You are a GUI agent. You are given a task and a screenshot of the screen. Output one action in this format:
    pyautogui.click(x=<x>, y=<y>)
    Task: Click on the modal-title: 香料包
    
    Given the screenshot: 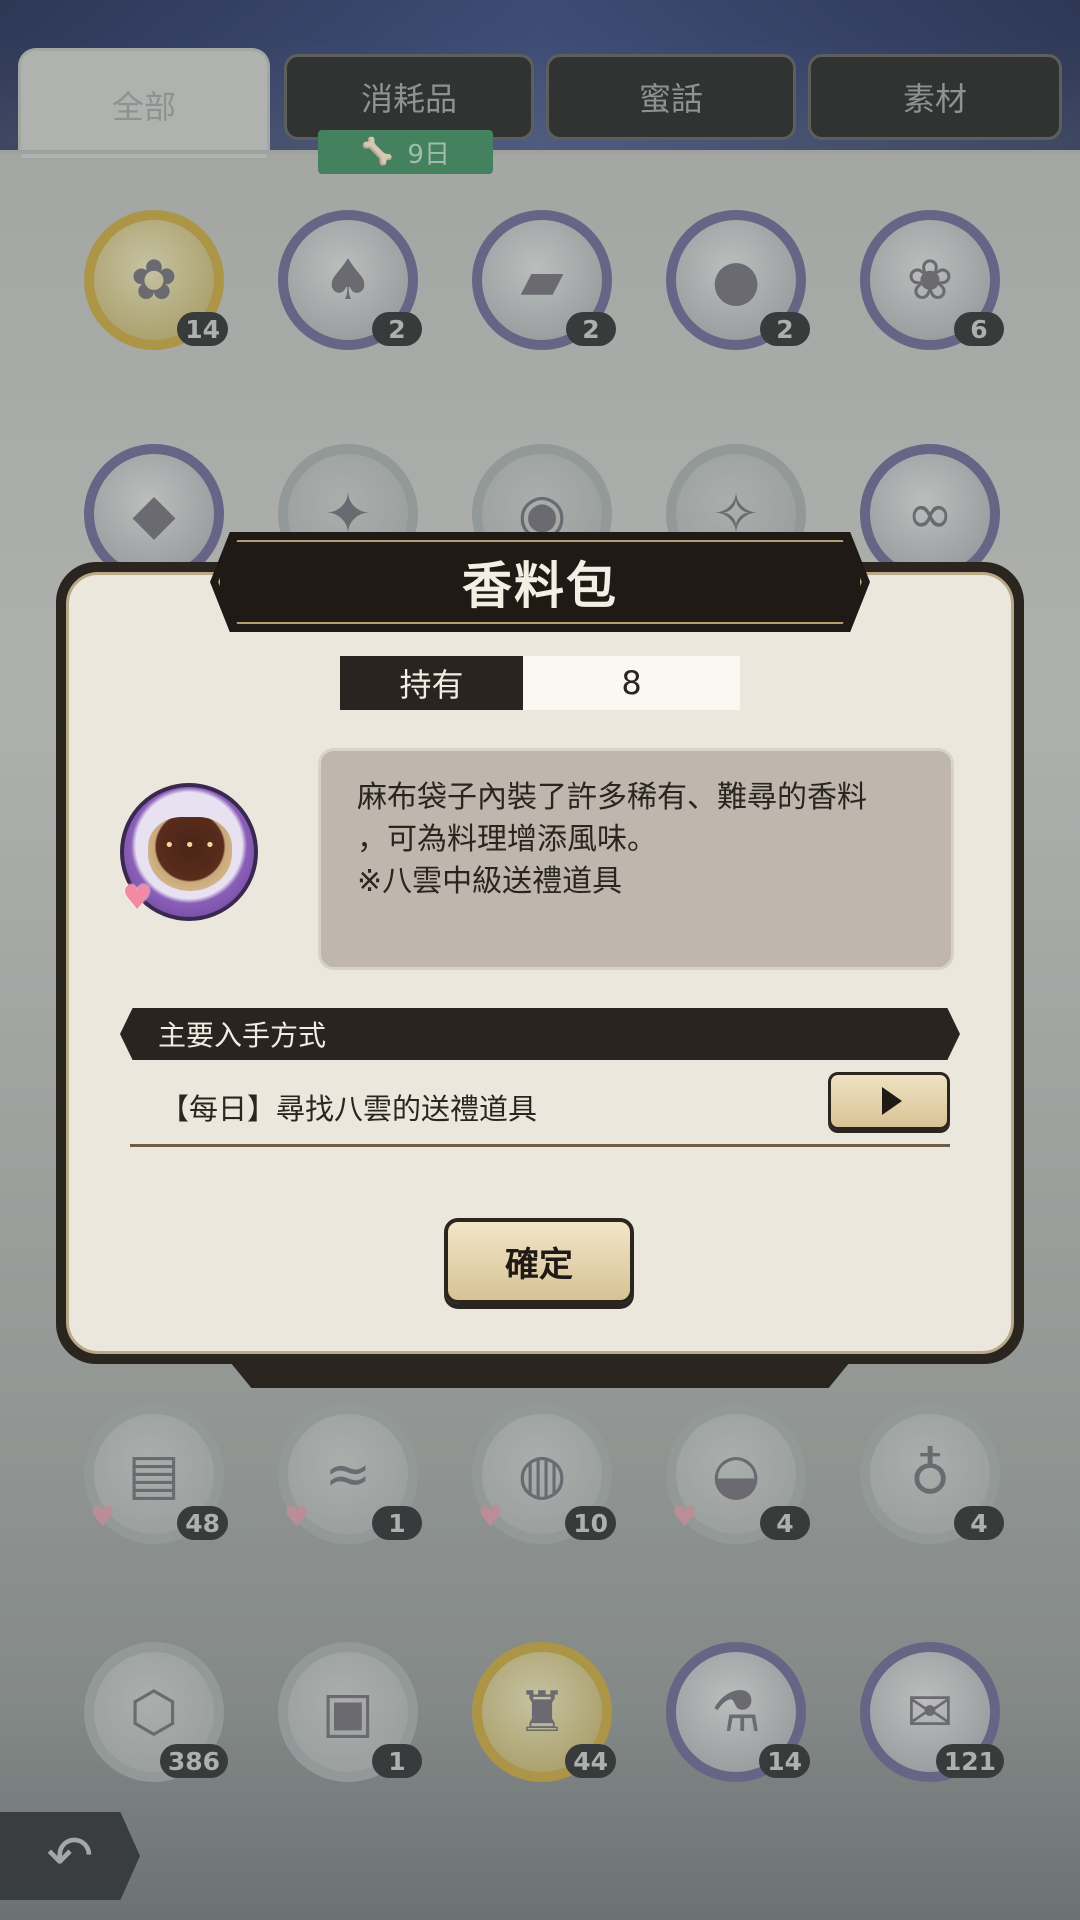 What is the action you would take?
    pyautogui.click(x=540, y=586)
    